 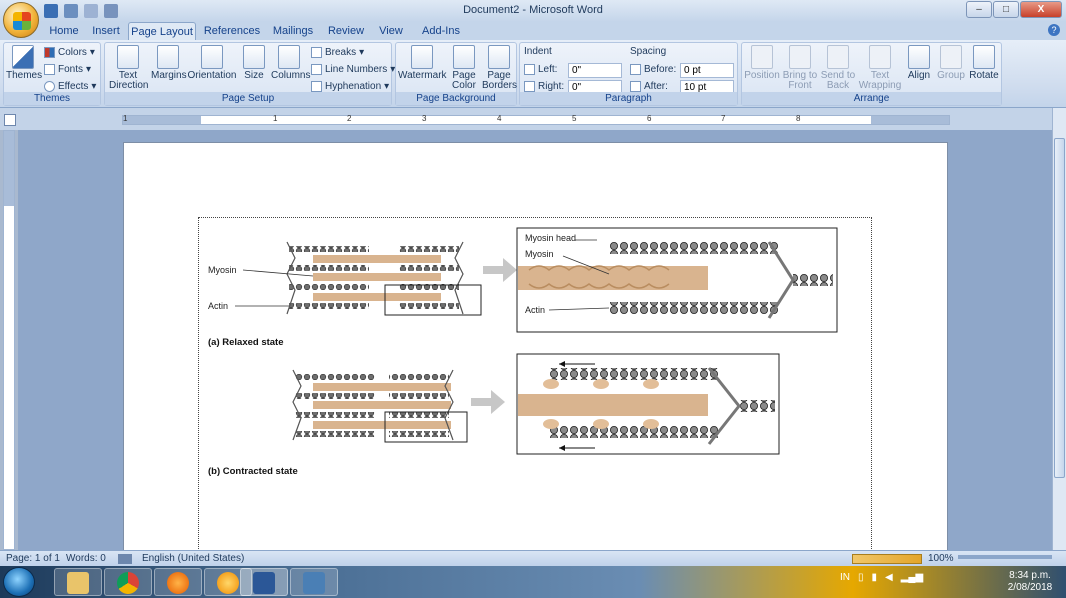 What do you see at coordinates (984, 63) in the screenshot?
I see `rotate-button: Rotate` at bounding box center [984, 63].